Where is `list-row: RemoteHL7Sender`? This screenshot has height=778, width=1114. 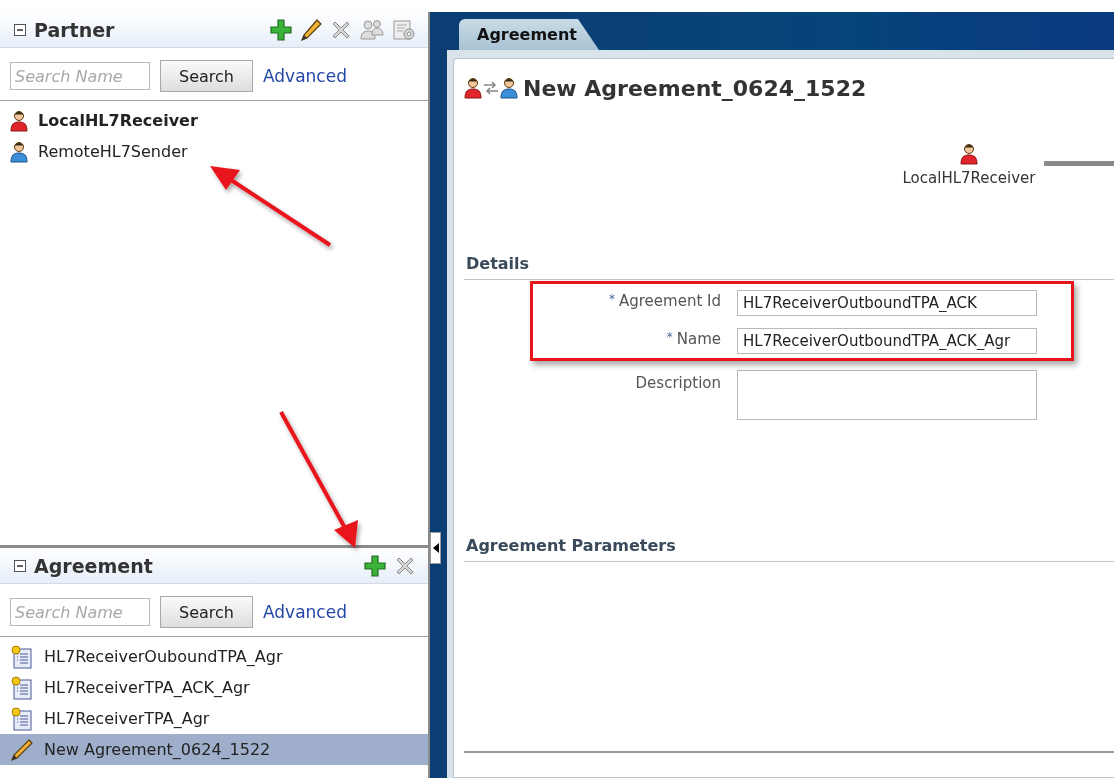
list-row: RemoteHL7Sender is located at coordinates (214, 151).